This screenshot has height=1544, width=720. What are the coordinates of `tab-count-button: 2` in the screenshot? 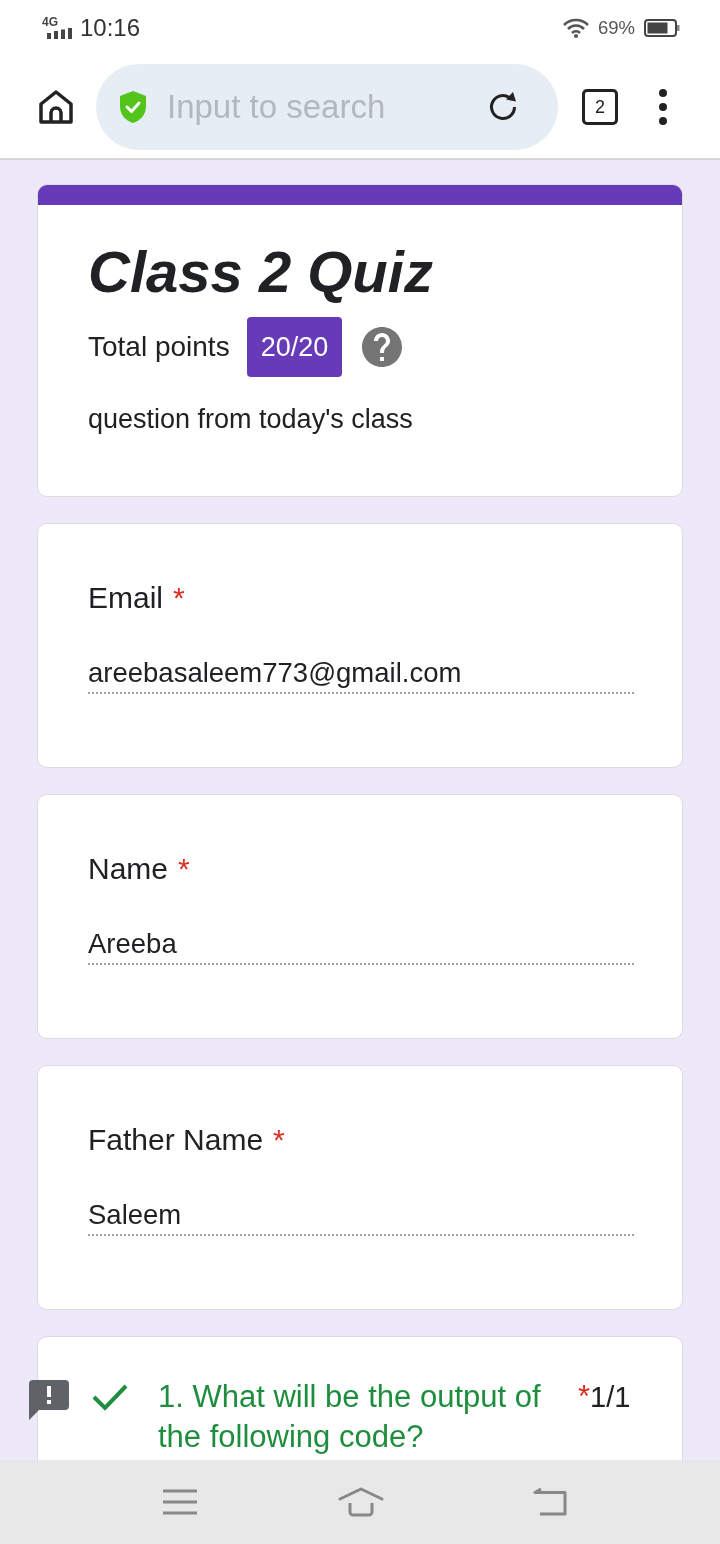 It's located at (600, 107).